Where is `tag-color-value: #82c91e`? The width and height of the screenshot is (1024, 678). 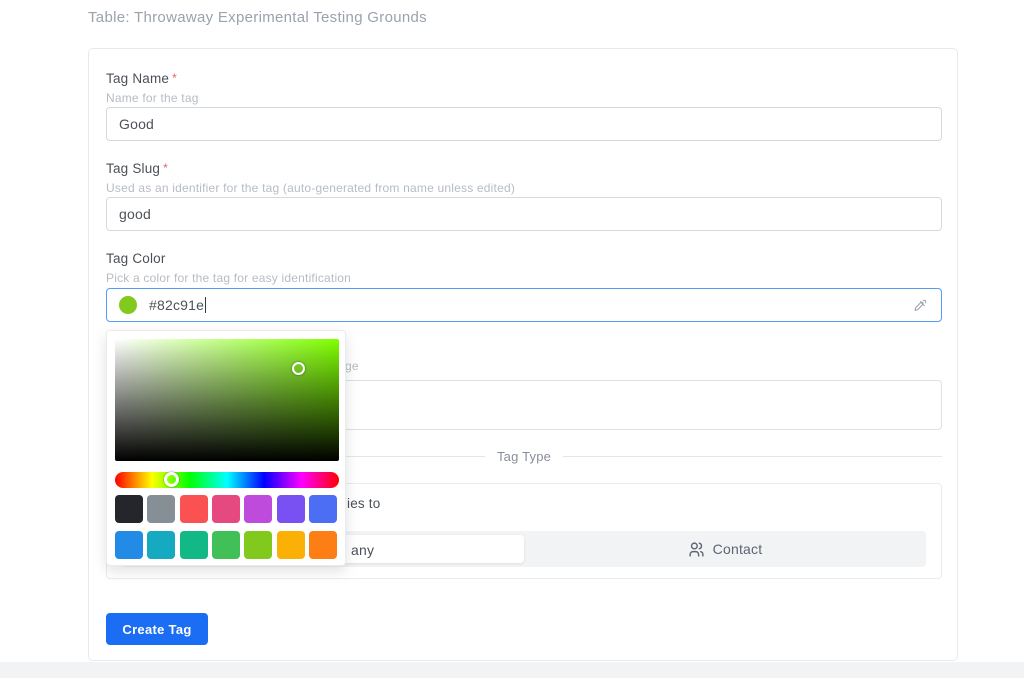
tag-color-value: #82c91e is located at coordinates (177, 305).